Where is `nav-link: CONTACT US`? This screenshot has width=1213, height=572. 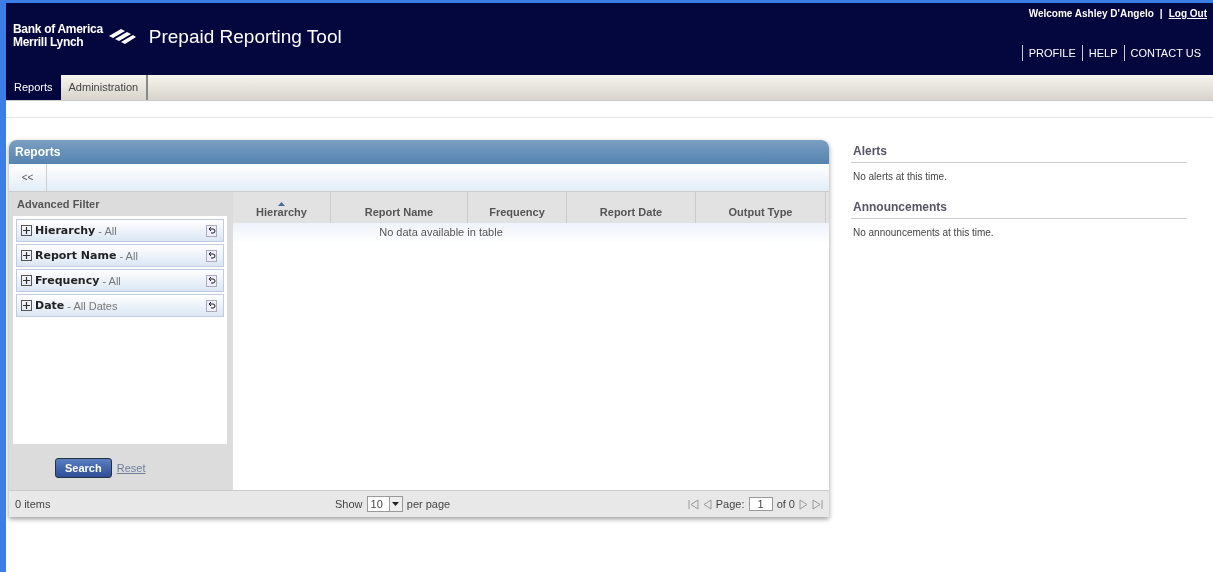
nav-link: CONTACT US is located at coordinates (1165, 53).